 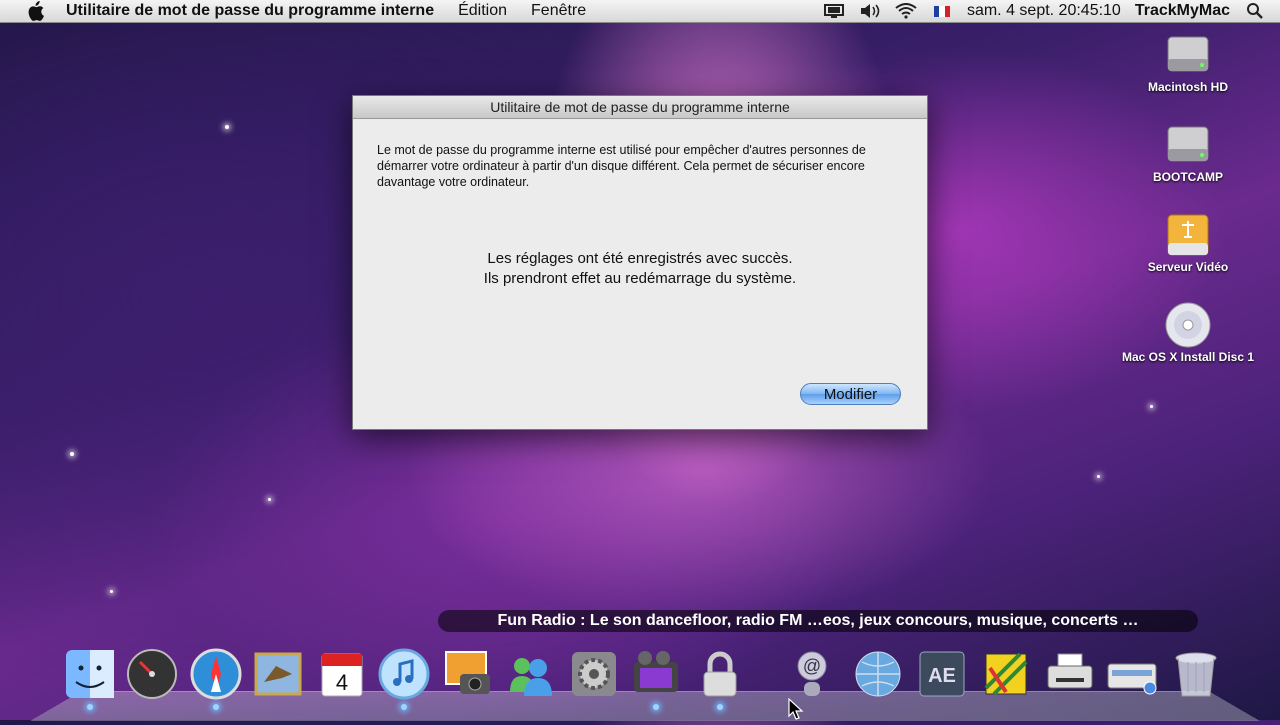 I want to click on input-language-flag-icon, so click(x=942, y=11).